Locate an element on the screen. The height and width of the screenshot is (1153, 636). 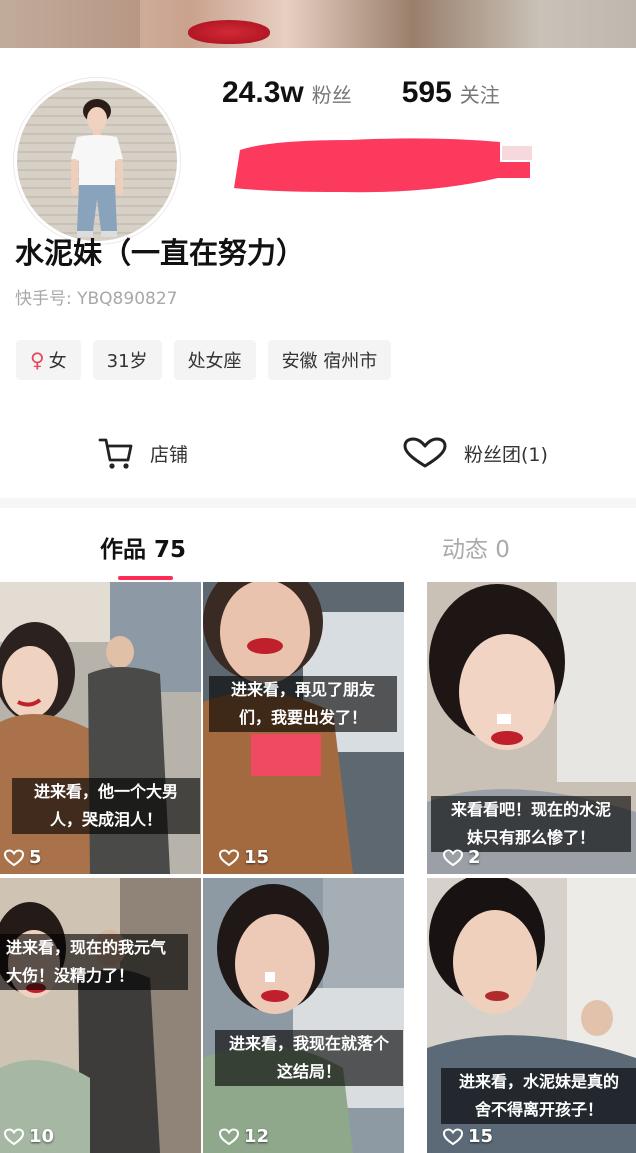
fan-group-button: 粉丝团(1) is located at coordinates (475, 453).